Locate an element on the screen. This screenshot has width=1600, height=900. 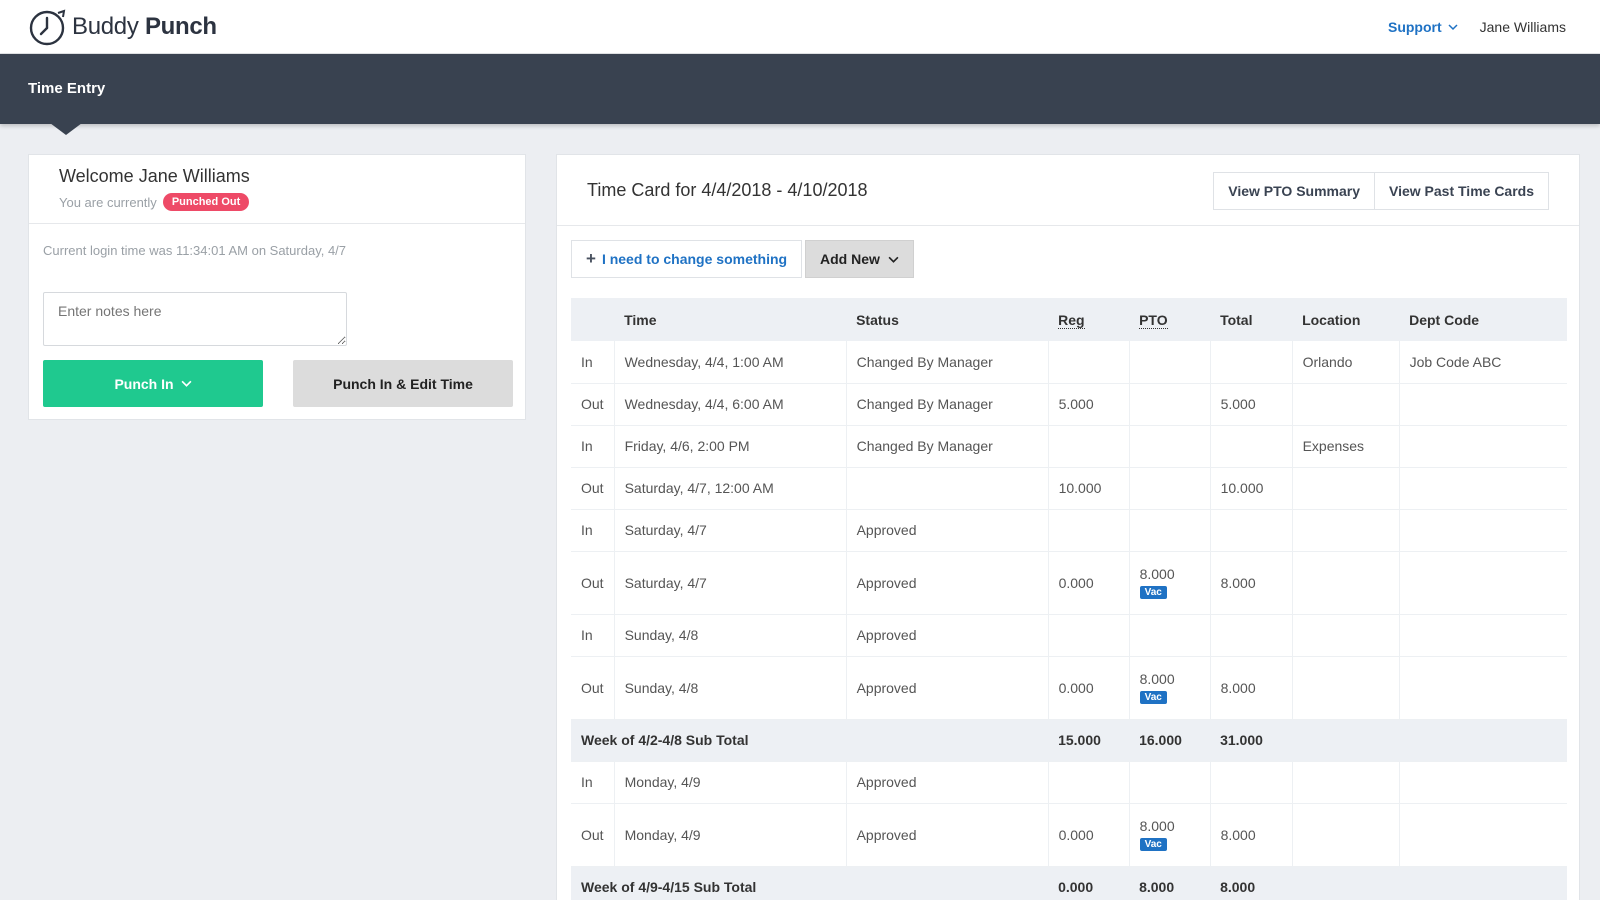
table-row: In Saturday, 4/7 Approved is located at coordinates (1069, 530).